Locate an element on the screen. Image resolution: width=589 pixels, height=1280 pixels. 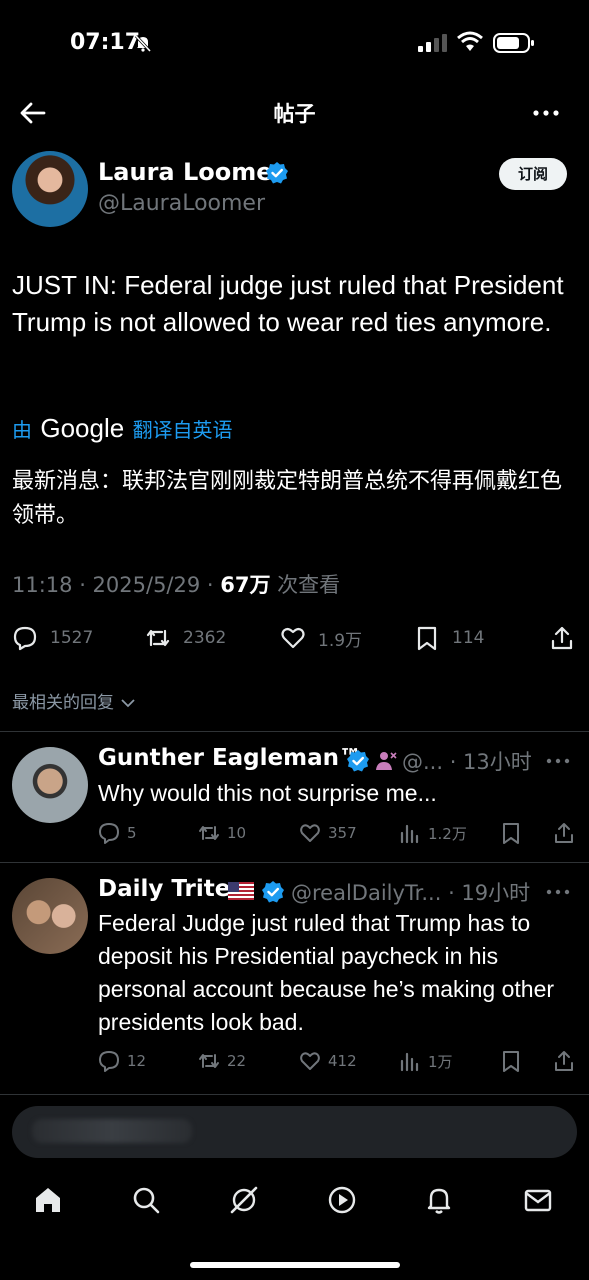
views-button: 1.2万 is located at coordinates (433, 833).